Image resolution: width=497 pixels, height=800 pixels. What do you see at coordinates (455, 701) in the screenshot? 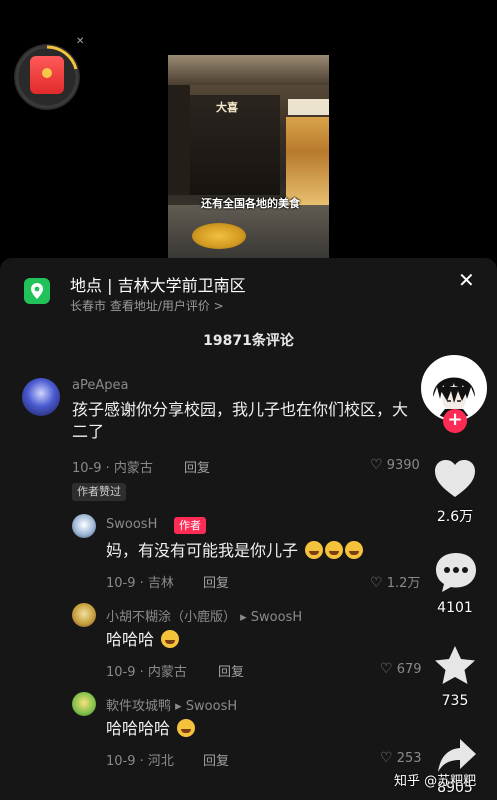
I see `favorite-count-label: 735` at bounding box center [455, 701].